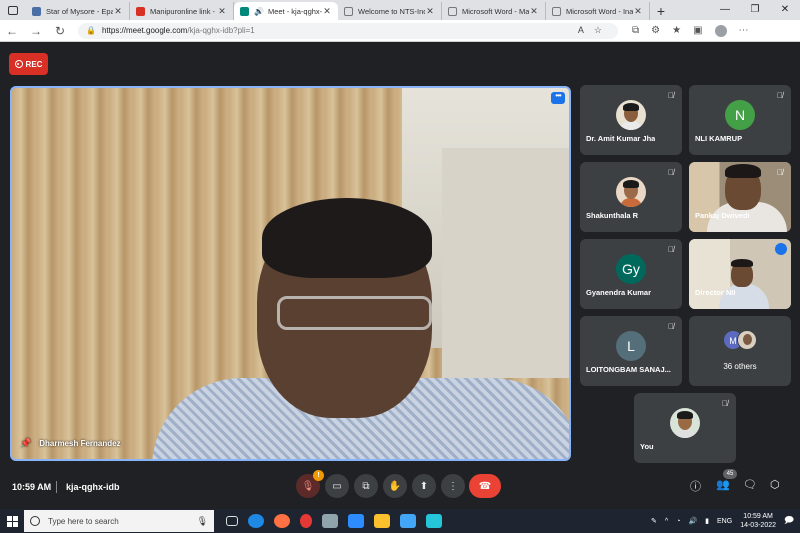 This screenshot has width=800, height=533. Describe the element at coordinates (93, 487) in the screenshot. I see `meeting-code: kja-qghx-idb` at that location.